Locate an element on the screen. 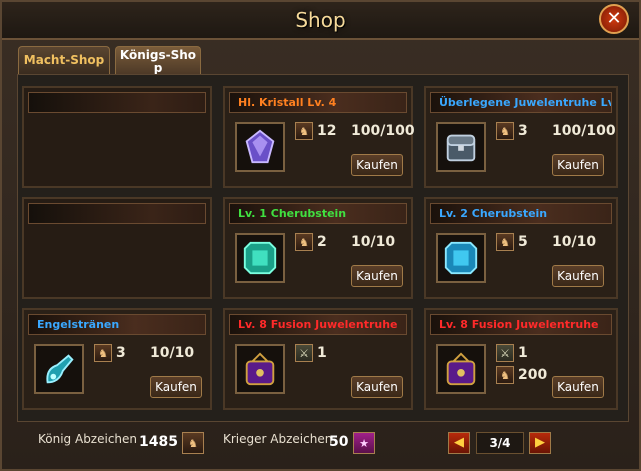  shop-item-card: Lv. 2 Cherubstein ♞ 5 10/10 Kaufen is located at coordinates (521, 248).